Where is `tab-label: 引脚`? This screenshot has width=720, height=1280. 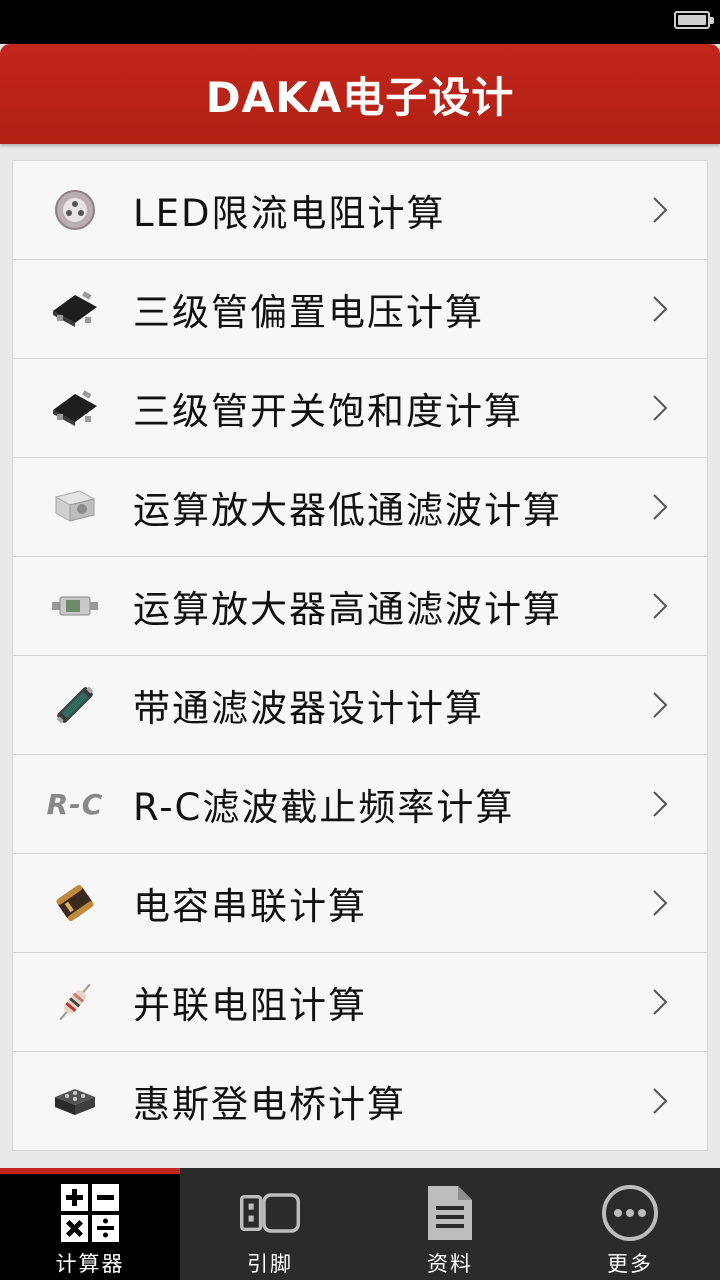 tab-label: 引脚 is located at coordinates (270, 1264).